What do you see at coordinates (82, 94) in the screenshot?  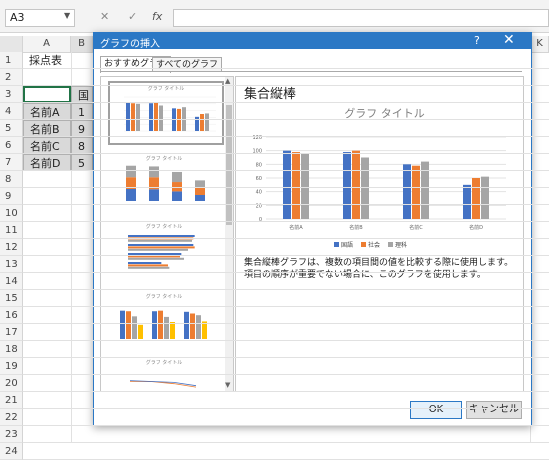 I see `cell-b3: 国` at bounding box center [82, 94].